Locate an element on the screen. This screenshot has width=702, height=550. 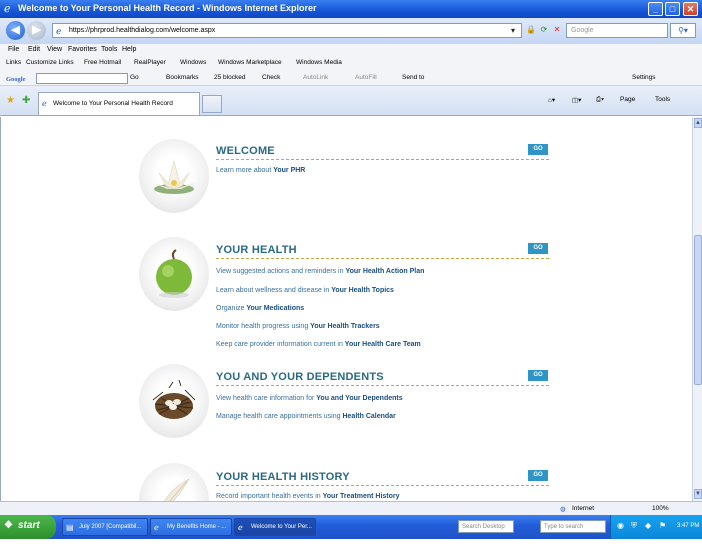
network-icon: ◉ is located at coordinates (620, 525).